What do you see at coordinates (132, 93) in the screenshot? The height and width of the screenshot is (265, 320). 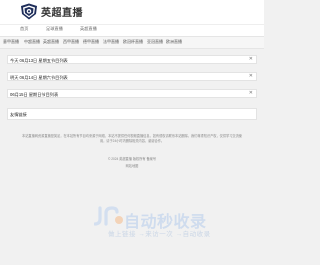 I see `schedule-day-later: 06月15日 星期日节目列表 ✕` at bounding box center [132, 93].